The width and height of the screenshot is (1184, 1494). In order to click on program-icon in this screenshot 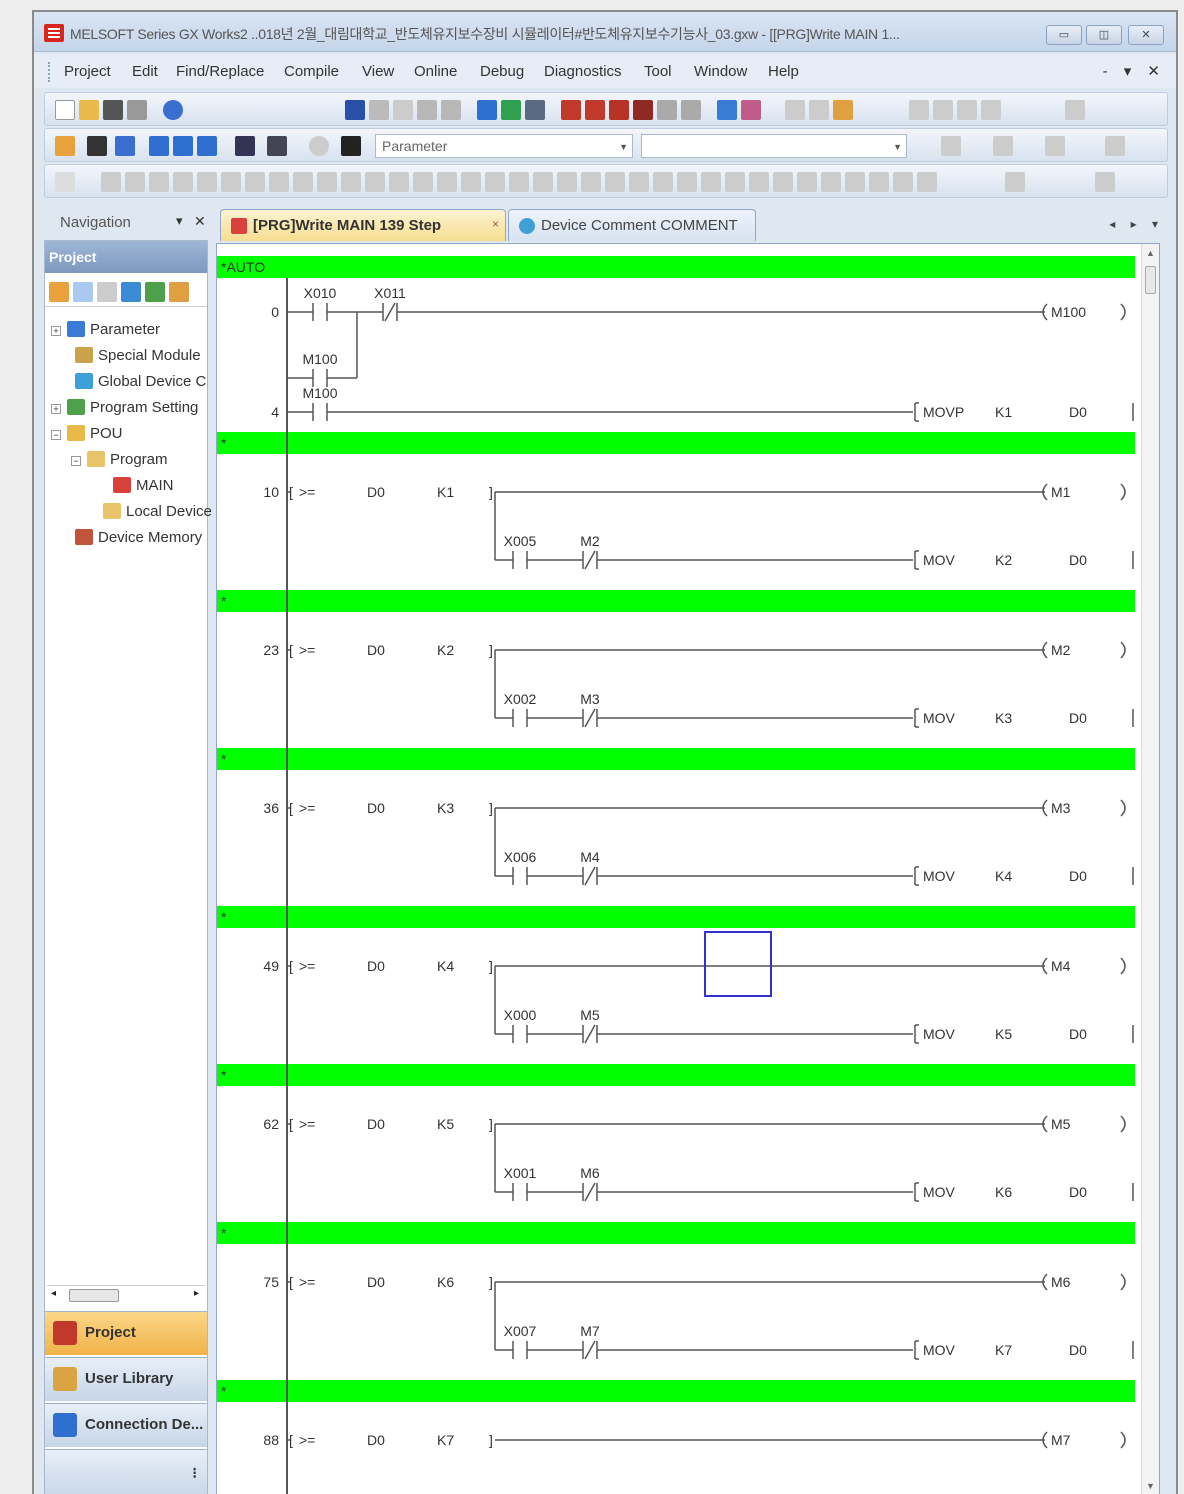, I will do `click(65, 146)`.